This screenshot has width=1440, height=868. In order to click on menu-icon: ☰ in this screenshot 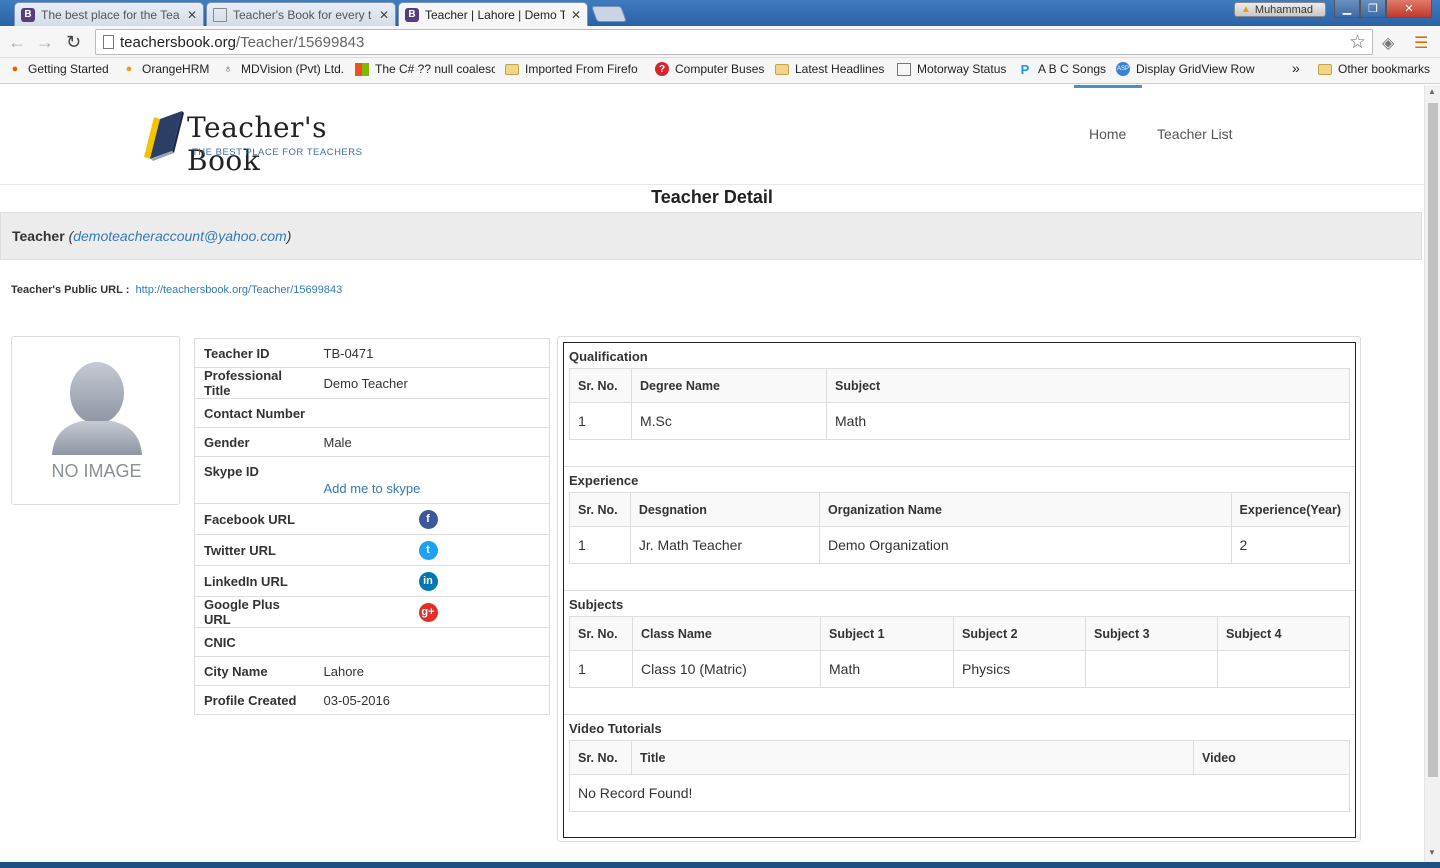, I will do `click(1421, 43)`.